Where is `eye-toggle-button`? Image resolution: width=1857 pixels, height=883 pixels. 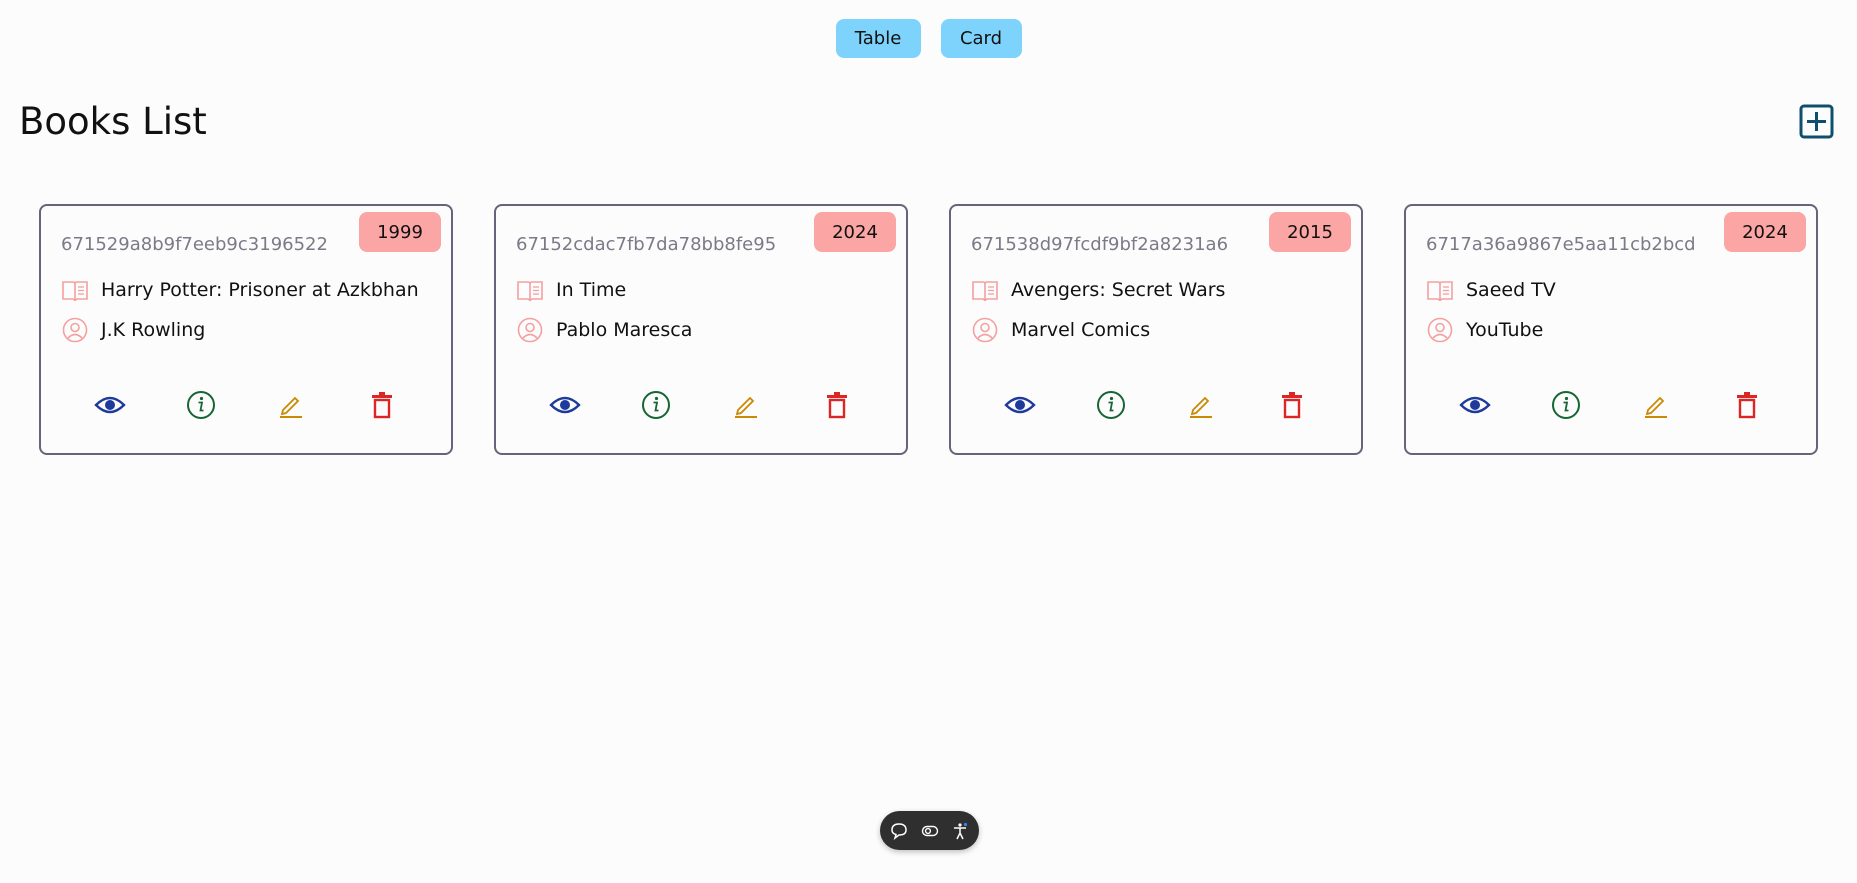
eye-toggle-button is located at coordinates (930, 831).